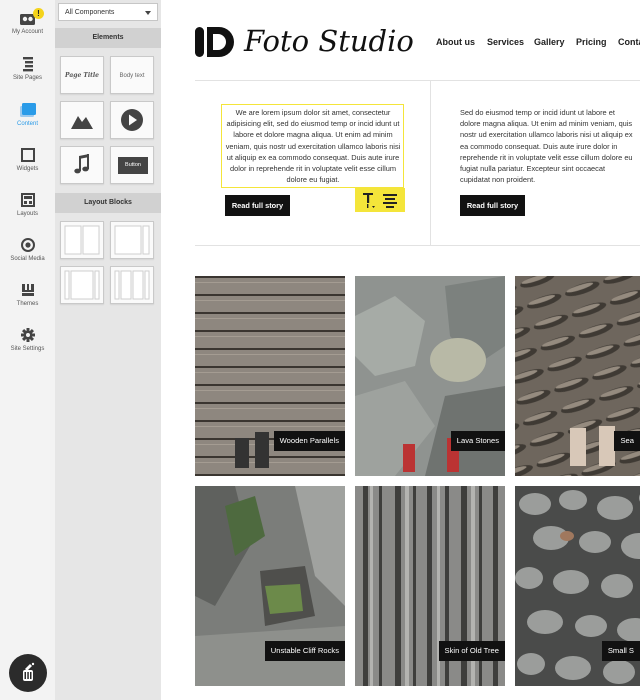 Image resolution: width=640 pixels, height=700 pixels. I want to click on main-sidebar-layout-icon, so click(132, 240).